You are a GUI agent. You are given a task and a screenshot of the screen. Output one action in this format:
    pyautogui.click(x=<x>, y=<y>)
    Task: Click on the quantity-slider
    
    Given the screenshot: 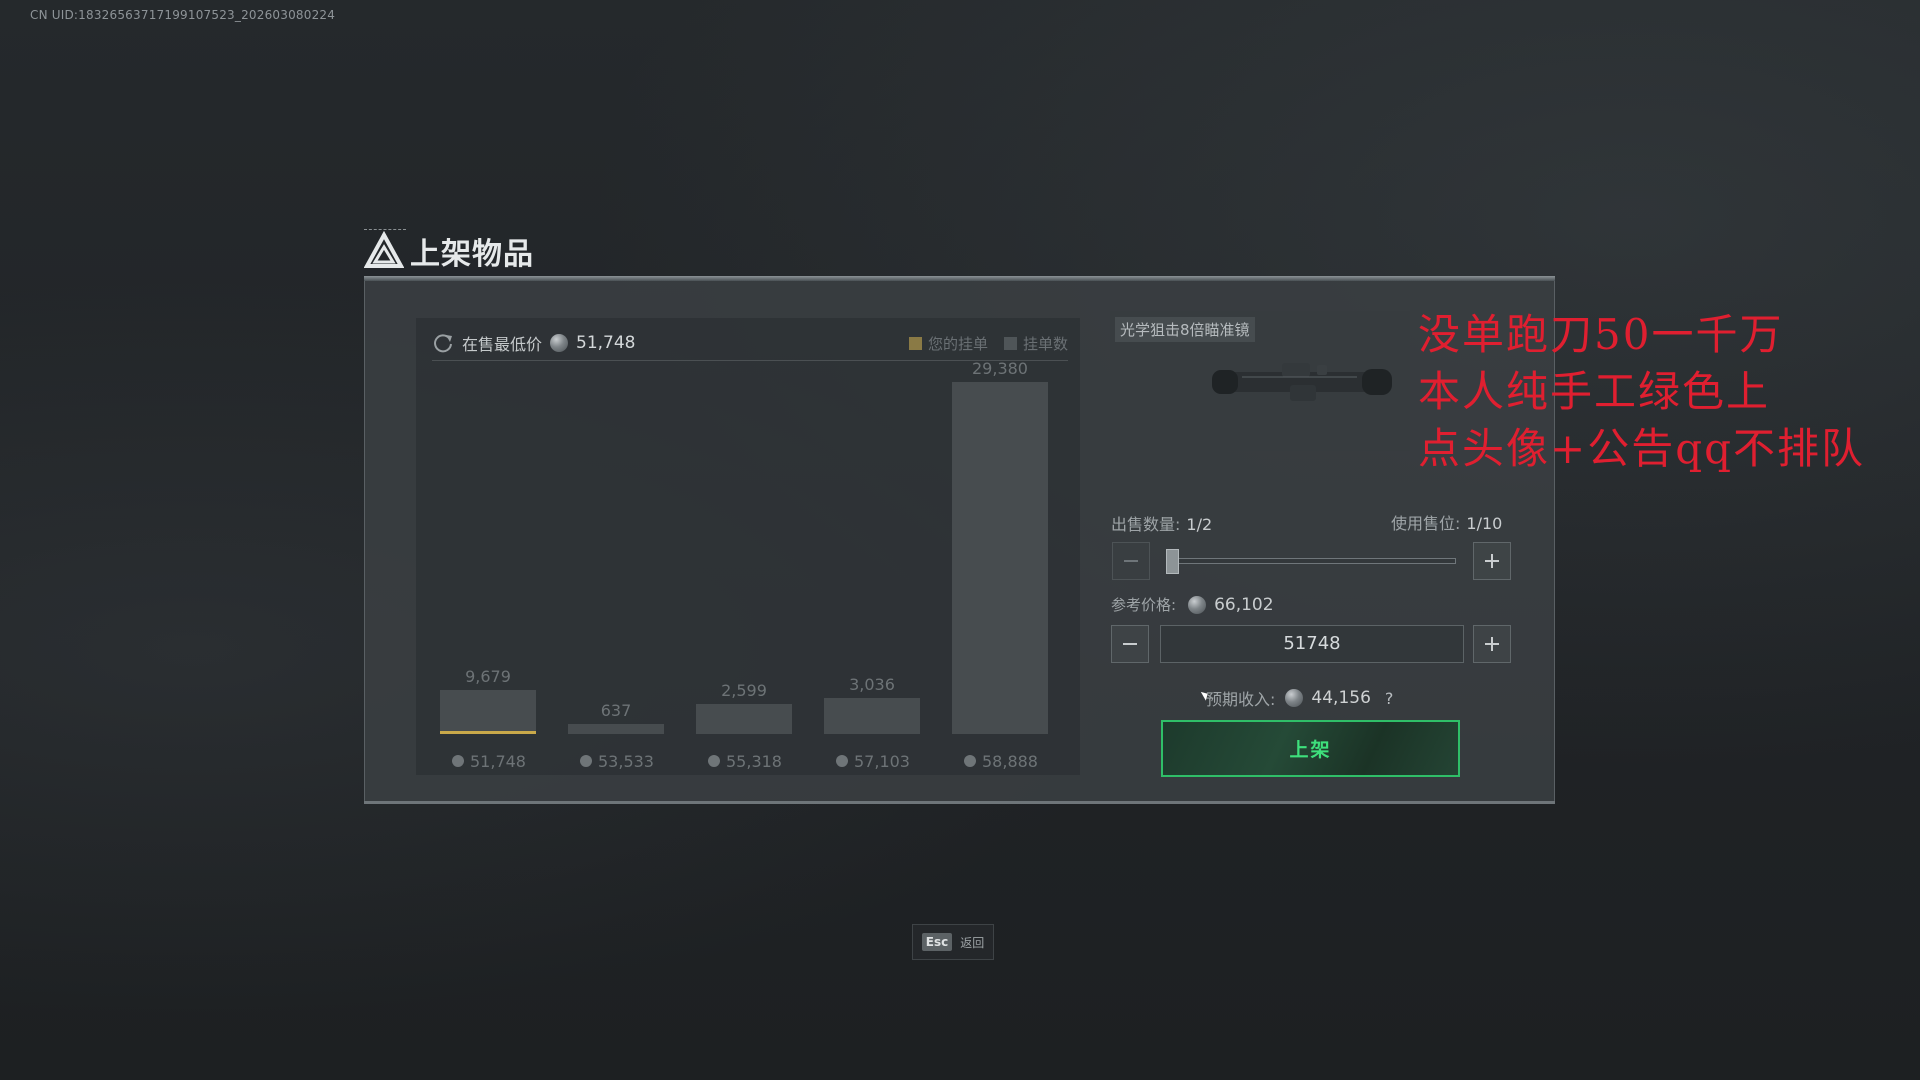 What is the action you would take?
    pyautogui.click(x=1312, y=561)
    